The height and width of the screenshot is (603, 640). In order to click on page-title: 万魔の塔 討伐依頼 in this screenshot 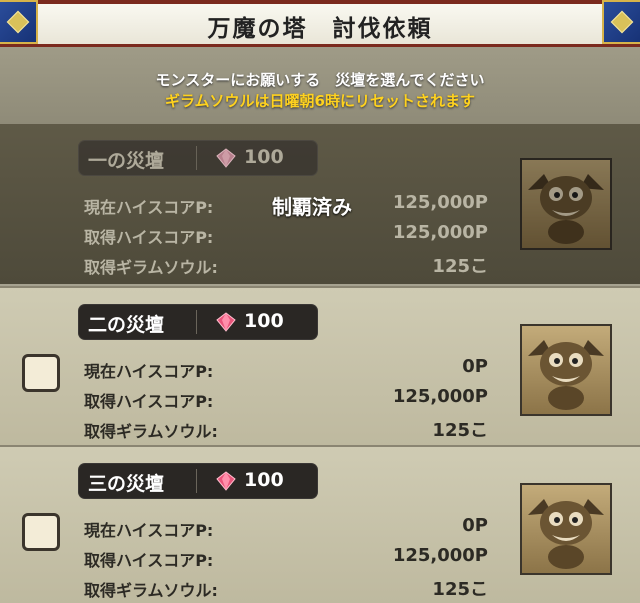, I will do `click(320, 29)`.